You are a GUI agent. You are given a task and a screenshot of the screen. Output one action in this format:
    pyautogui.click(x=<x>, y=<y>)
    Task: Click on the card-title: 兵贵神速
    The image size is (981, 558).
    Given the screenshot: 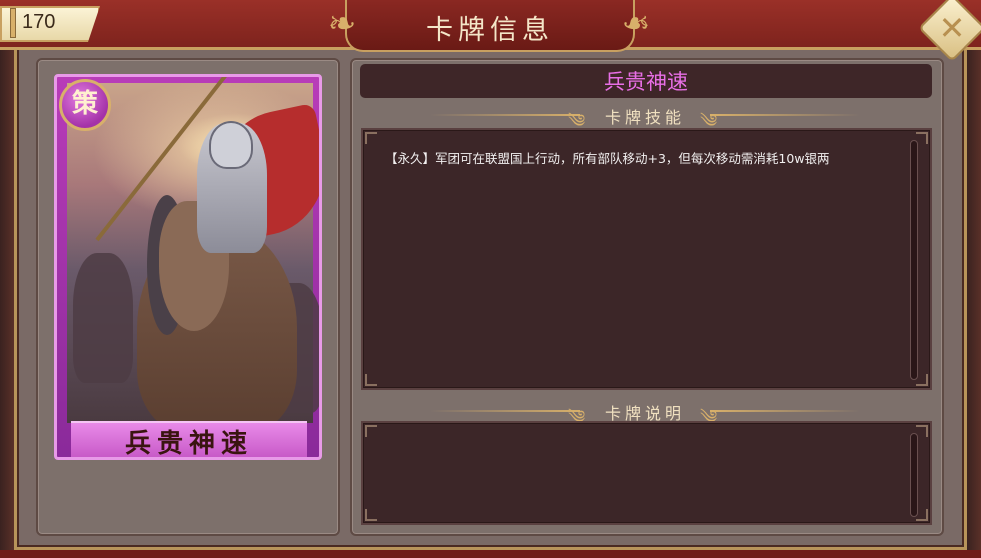 What is the action you would take?
    pyautogui.click(x=646, y=82)
    